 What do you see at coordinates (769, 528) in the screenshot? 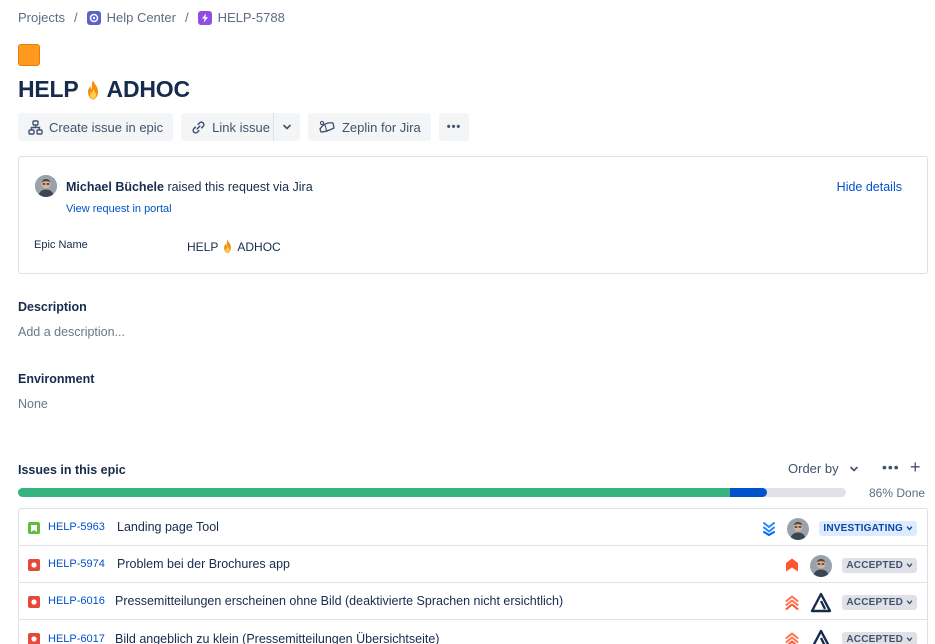
I see `priority-lowest-icon` at bounding box center [769, 528].